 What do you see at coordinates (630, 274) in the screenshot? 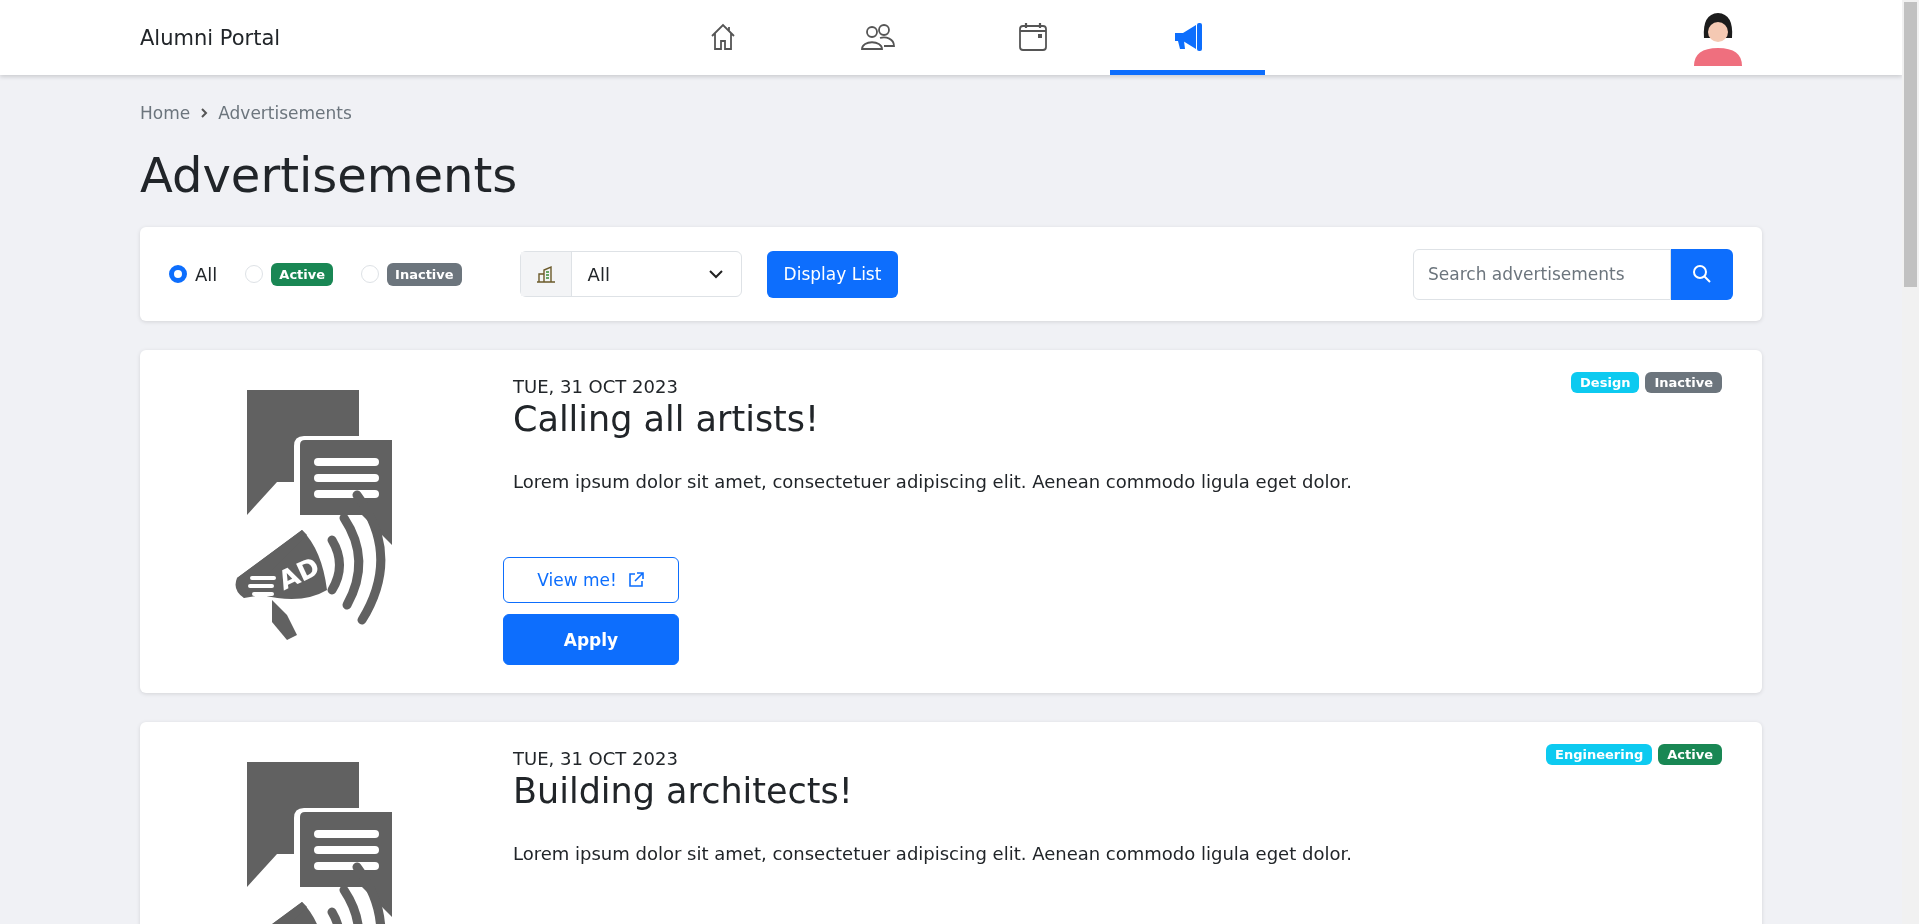
I see `category-select: All` at bounding box center [630, 274].